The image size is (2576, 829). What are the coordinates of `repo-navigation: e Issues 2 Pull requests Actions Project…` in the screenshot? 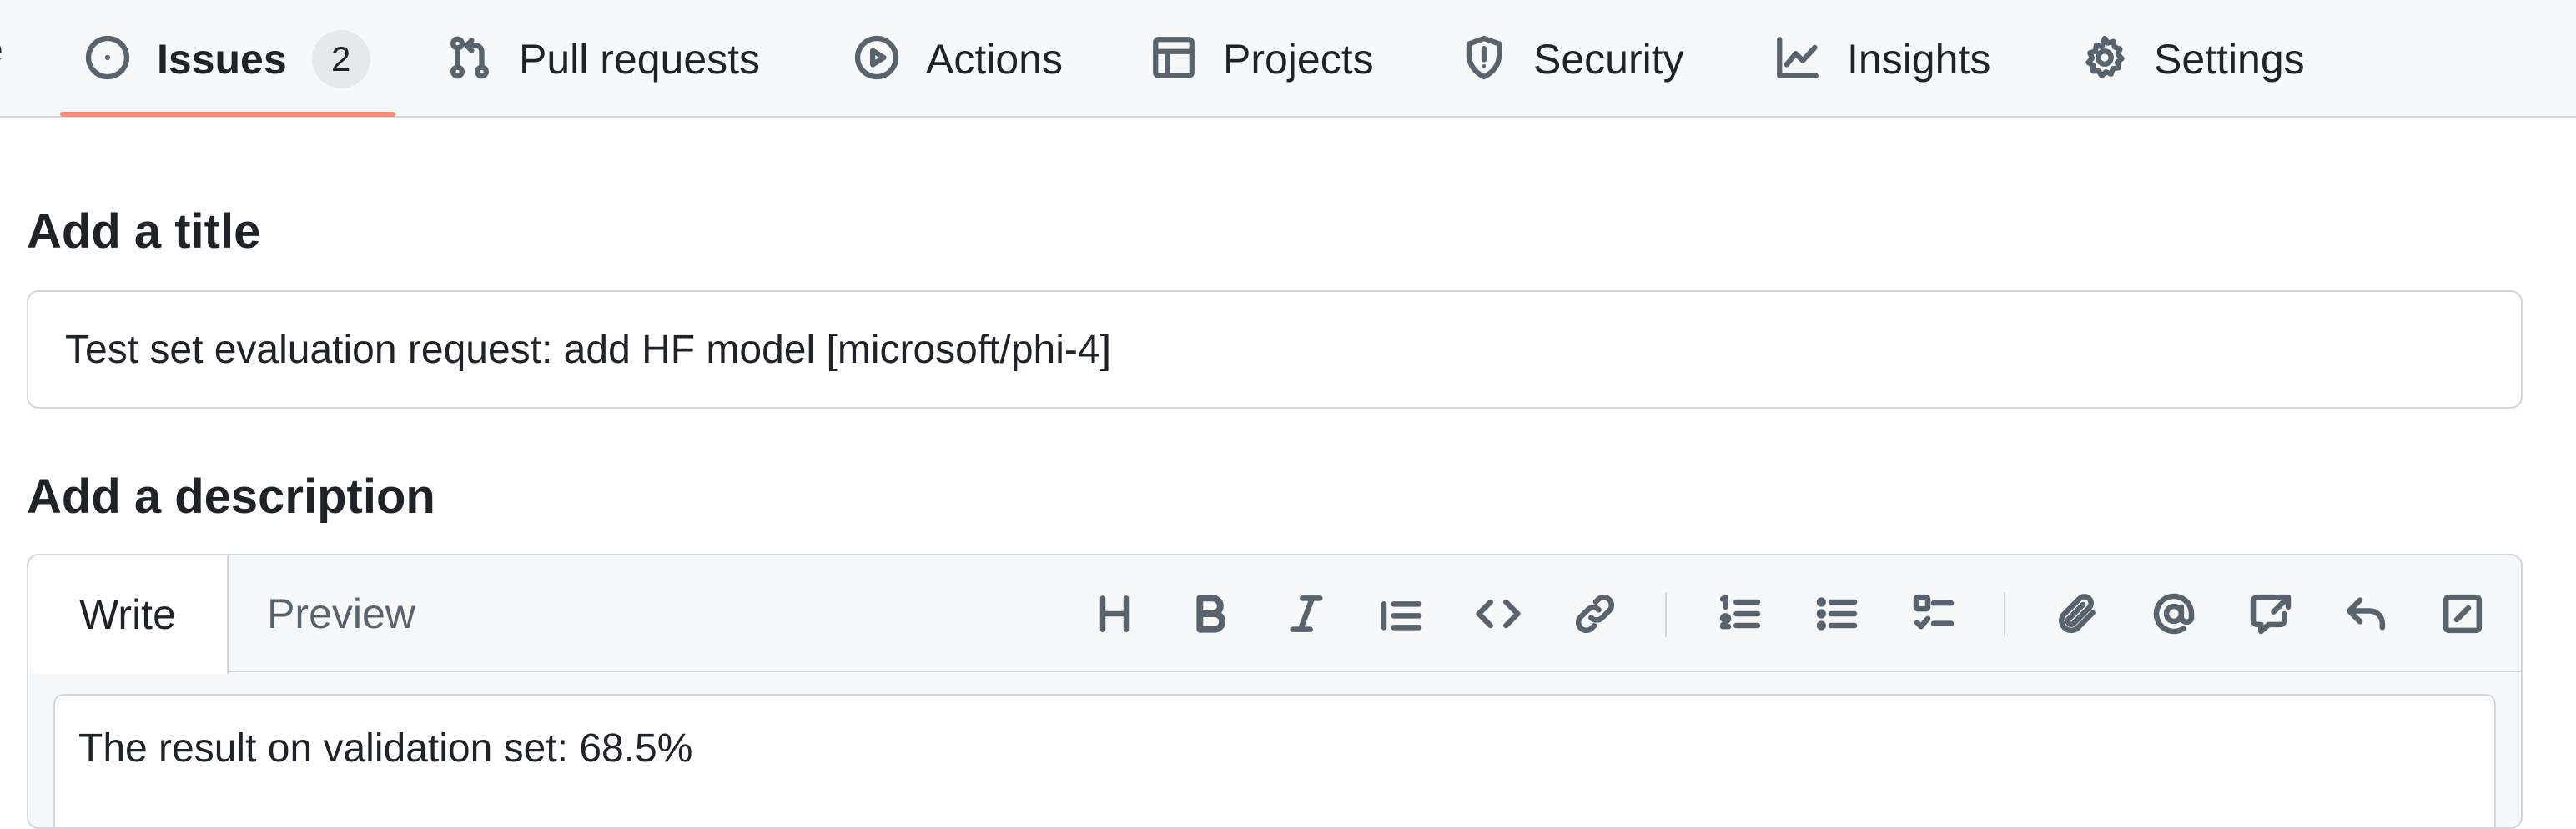 It's located at (1288, 59).